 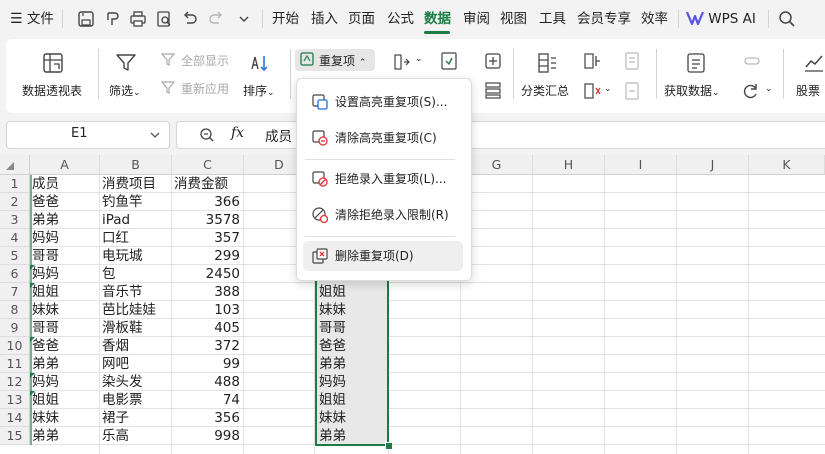 What do you see at coordinates (633, 61) in the screenshot?
I see `show-detail-icon` at bounding box center [633, 61].